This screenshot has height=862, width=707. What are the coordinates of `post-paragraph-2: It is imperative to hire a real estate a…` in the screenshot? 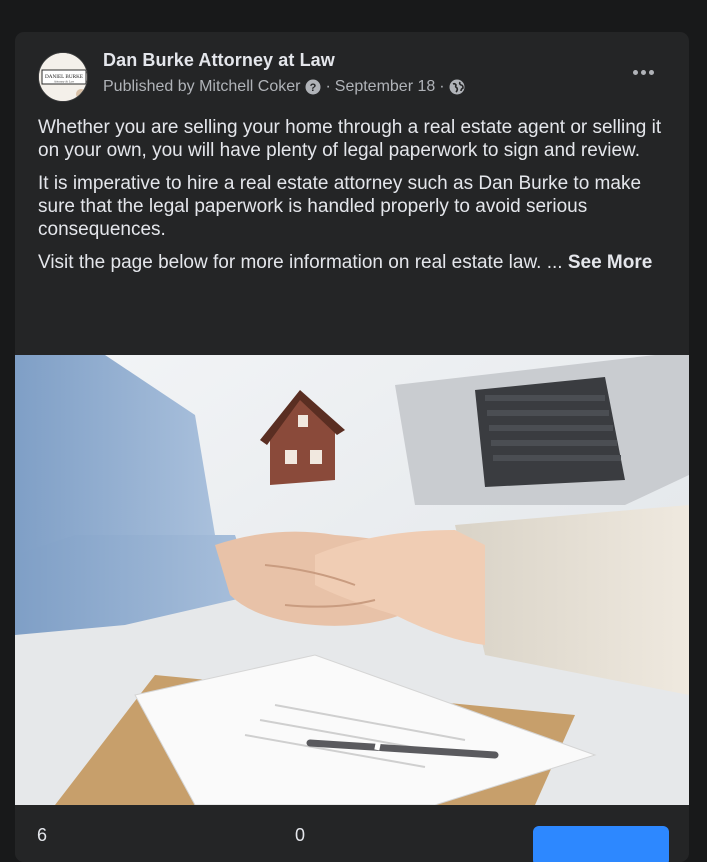 It's located at (340, 206).